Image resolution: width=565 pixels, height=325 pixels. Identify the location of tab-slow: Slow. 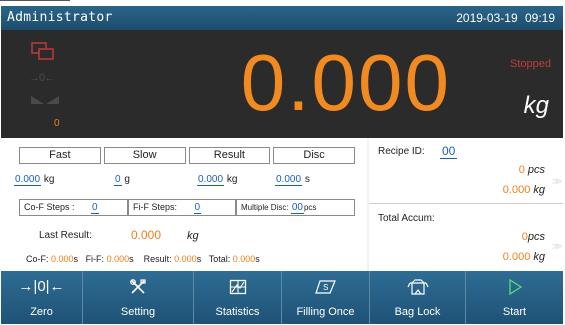
(144, 155).